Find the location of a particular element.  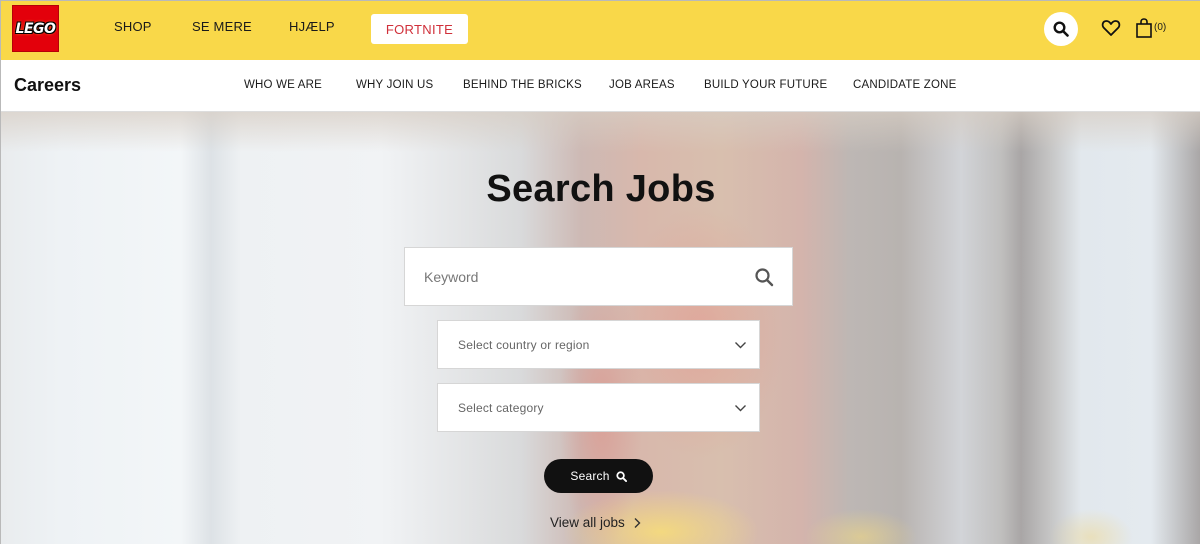

page-title: Search Jobs is located at coordinates (601, 189).